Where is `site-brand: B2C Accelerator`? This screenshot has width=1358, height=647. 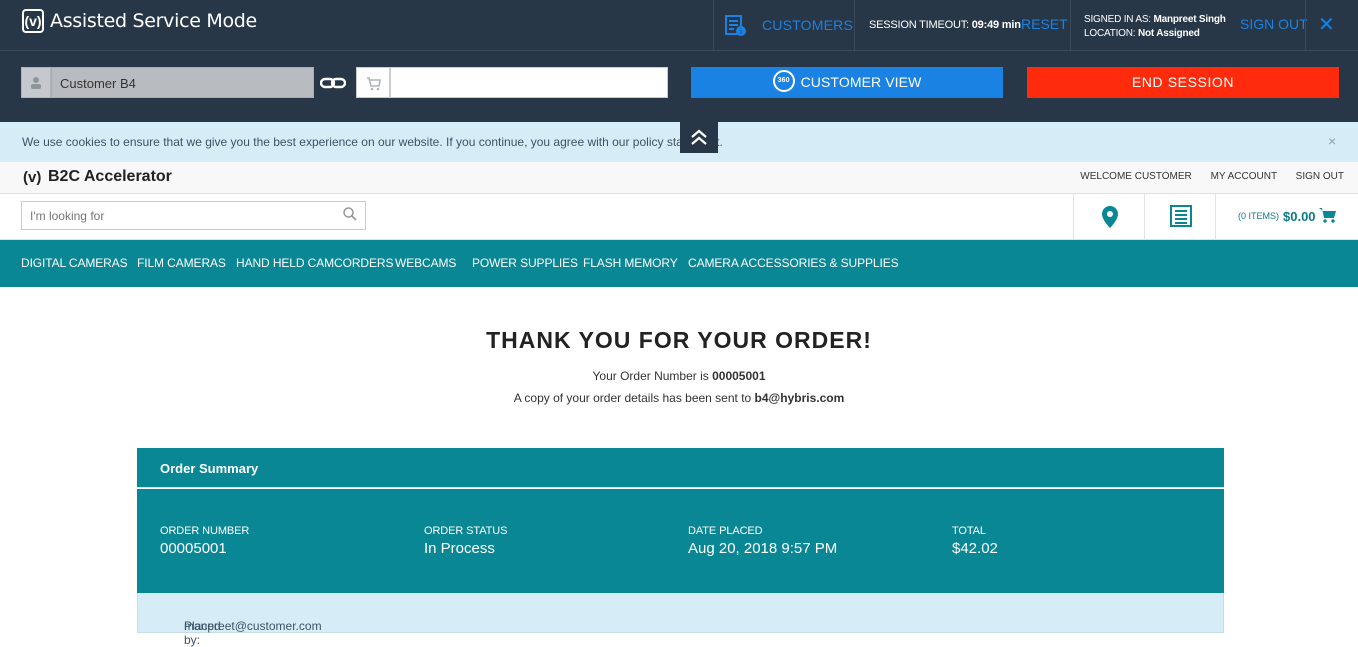 site-brand: B2C Accelerator is located at coordinates (110, 177).